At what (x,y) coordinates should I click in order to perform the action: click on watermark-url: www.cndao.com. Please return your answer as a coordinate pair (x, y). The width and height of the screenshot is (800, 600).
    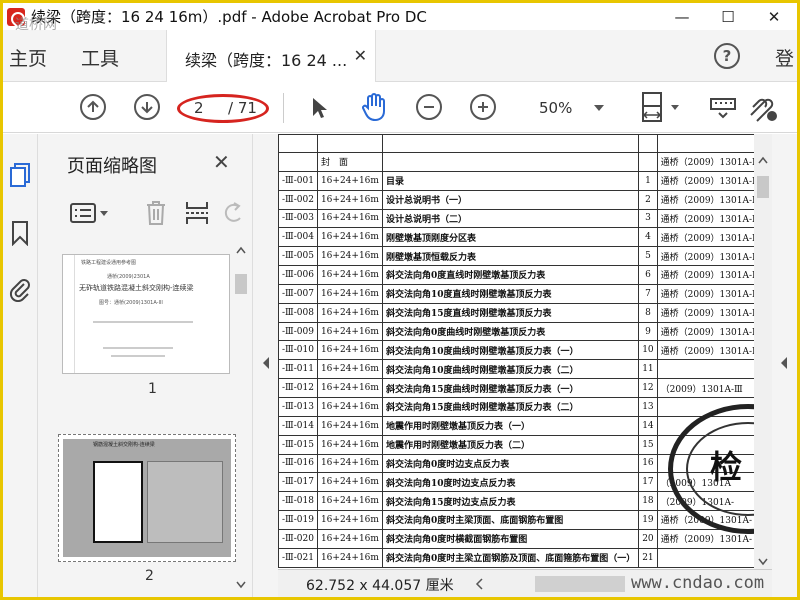
    Looking at the image, I should click on (698, 583).